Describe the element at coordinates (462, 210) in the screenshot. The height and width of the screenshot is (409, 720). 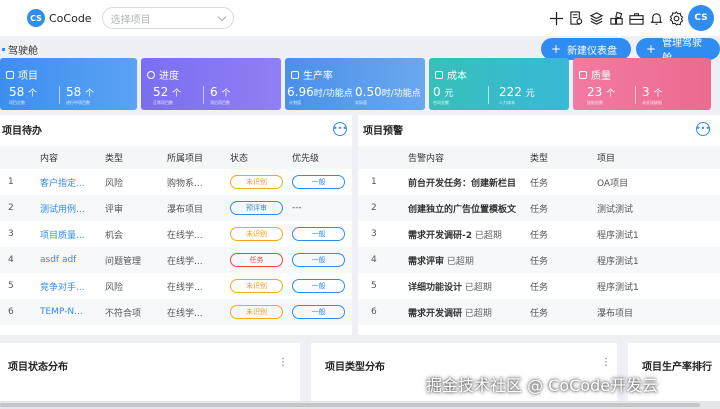
I see `alert-content: 创建独立的广告位置模板文` at that location.